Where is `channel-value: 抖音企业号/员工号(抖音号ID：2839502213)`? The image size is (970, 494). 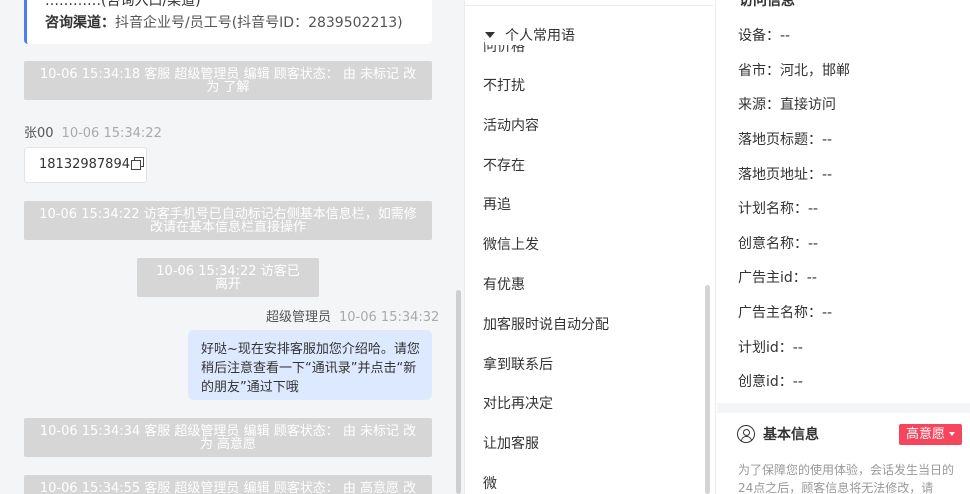 channel-value: 抖音企业号/员工号(抖音号ID：2839502213) is located at coordinates (259, 23).